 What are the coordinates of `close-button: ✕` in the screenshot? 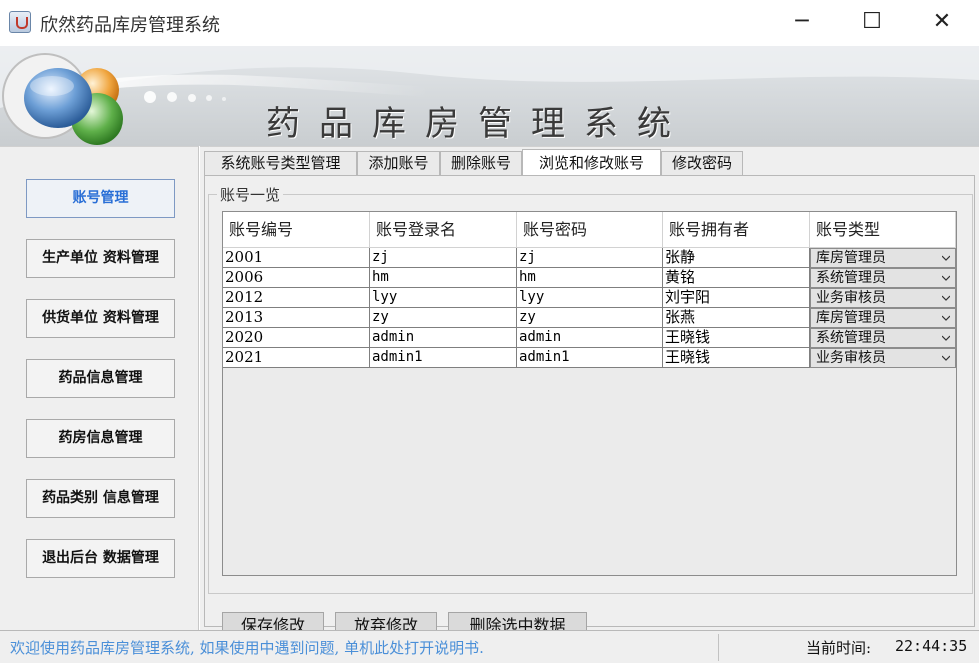 It's located at (942, 23).